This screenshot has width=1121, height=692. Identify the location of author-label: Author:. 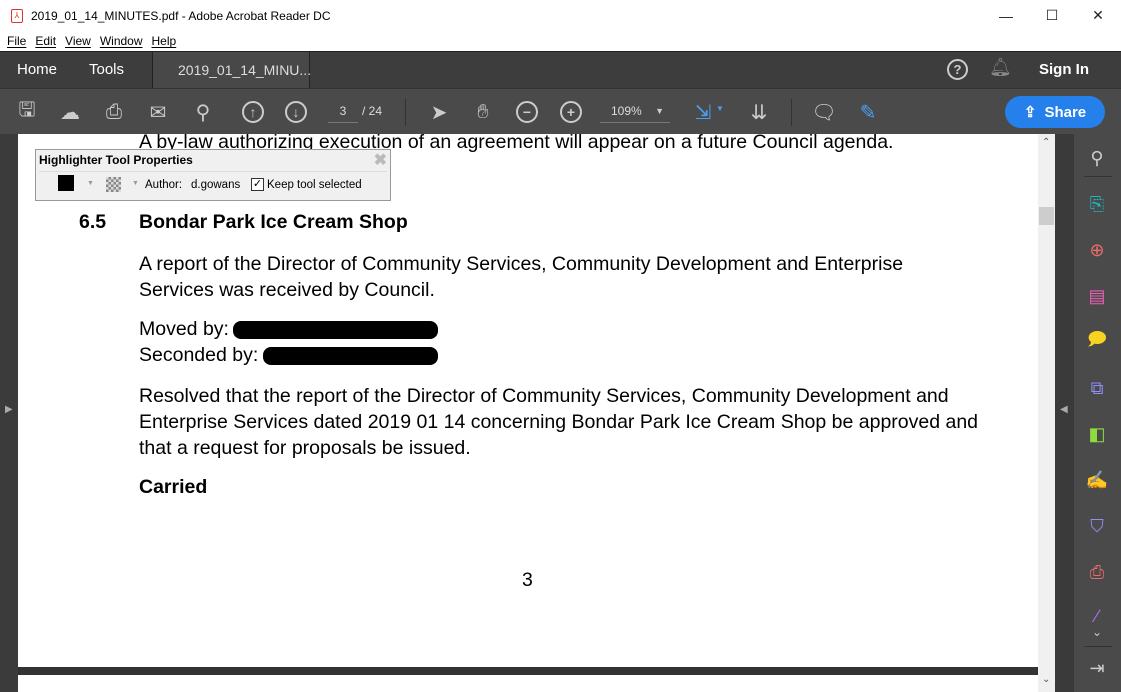
(164, 185).